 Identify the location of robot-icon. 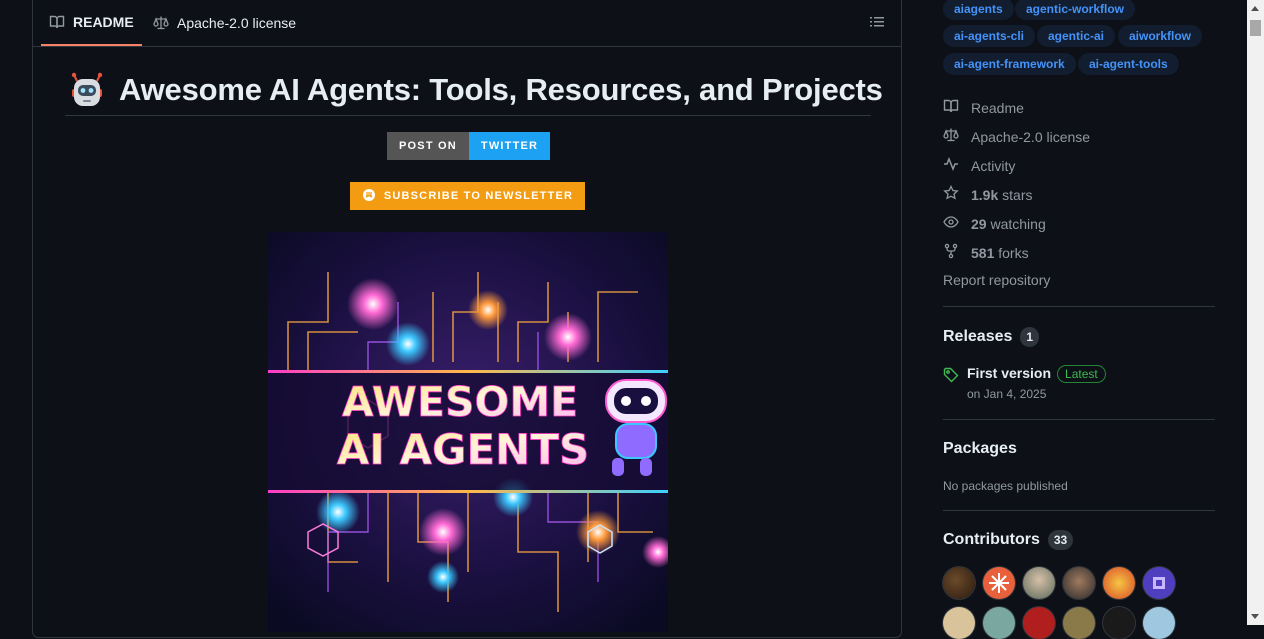
(87, 90).